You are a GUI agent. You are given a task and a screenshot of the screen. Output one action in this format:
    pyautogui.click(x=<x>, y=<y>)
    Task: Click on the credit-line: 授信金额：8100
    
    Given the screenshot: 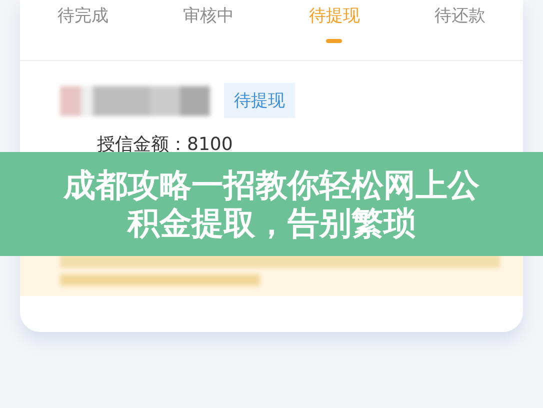 What is the action you would take?
    pyautogui.click(x=165, y=144)
    